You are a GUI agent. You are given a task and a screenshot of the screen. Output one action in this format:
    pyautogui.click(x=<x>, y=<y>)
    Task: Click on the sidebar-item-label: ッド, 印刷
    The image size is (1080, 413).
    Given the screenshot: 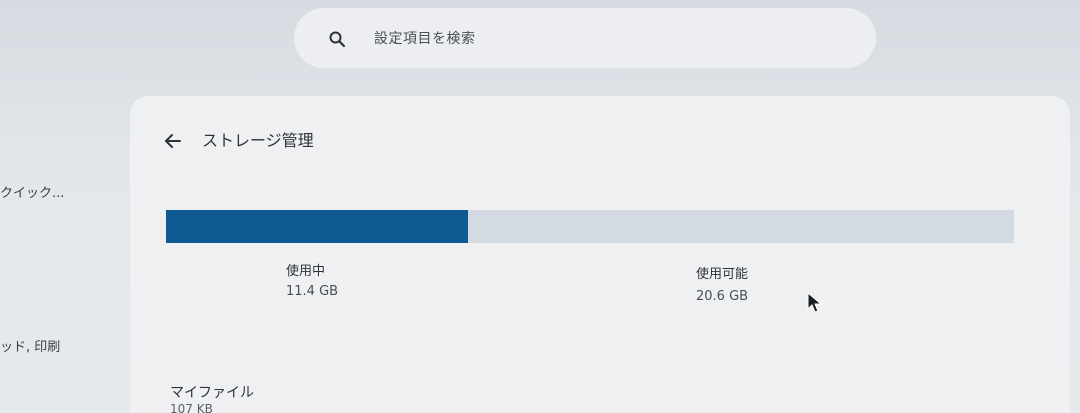 What is the action you would take?
    pyautogui.click(x=30, y=347)
    